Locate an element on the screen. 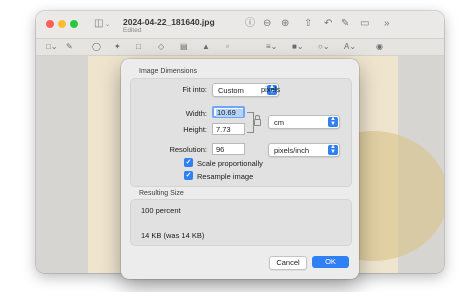 The height and width of the screenshot is (292, 474). resulting-filesize: 14 KB (was 14 KB) is located at coordinates (173, 235).